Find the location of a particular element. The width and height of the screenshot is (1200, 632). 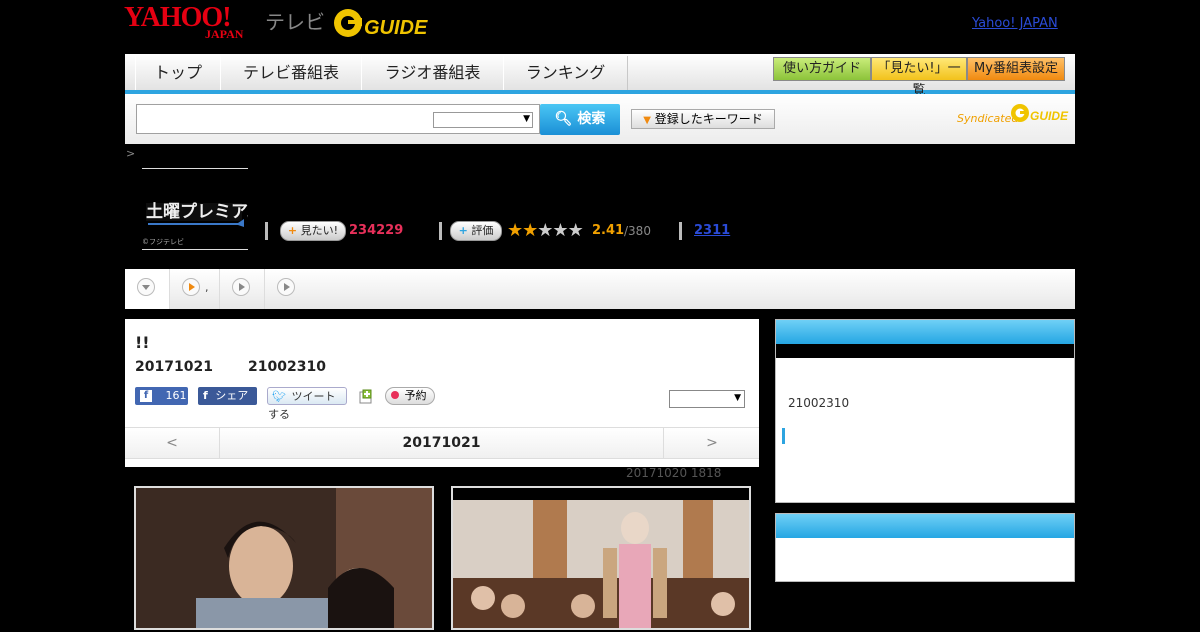

tweet-button: 🐦︎ ツイートする is located at coordinates (307, 404).